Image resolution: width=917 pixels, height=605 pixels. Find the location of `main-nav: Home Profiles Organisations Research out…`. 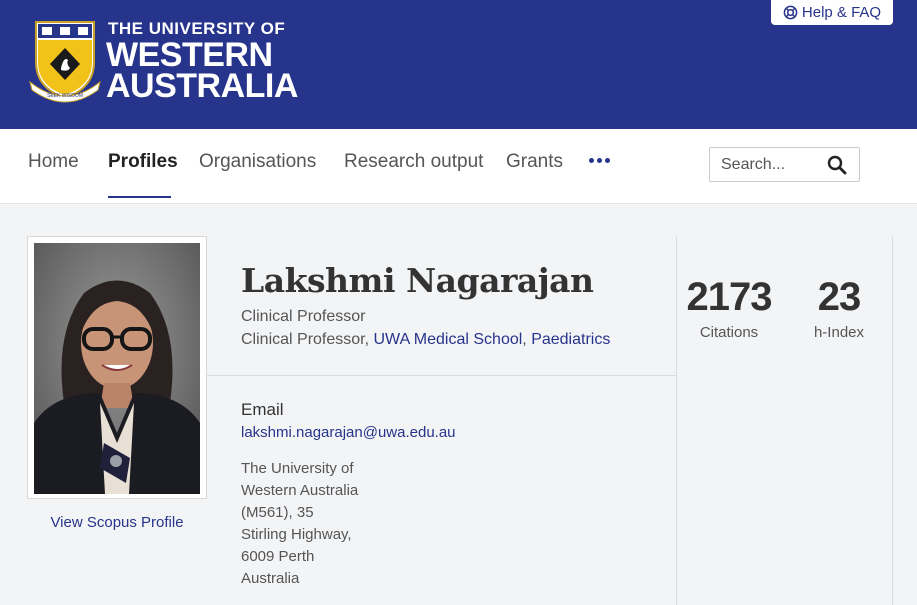

main-nav: Home Profiles Organisations Research out… is located at coordinates (458, 166).